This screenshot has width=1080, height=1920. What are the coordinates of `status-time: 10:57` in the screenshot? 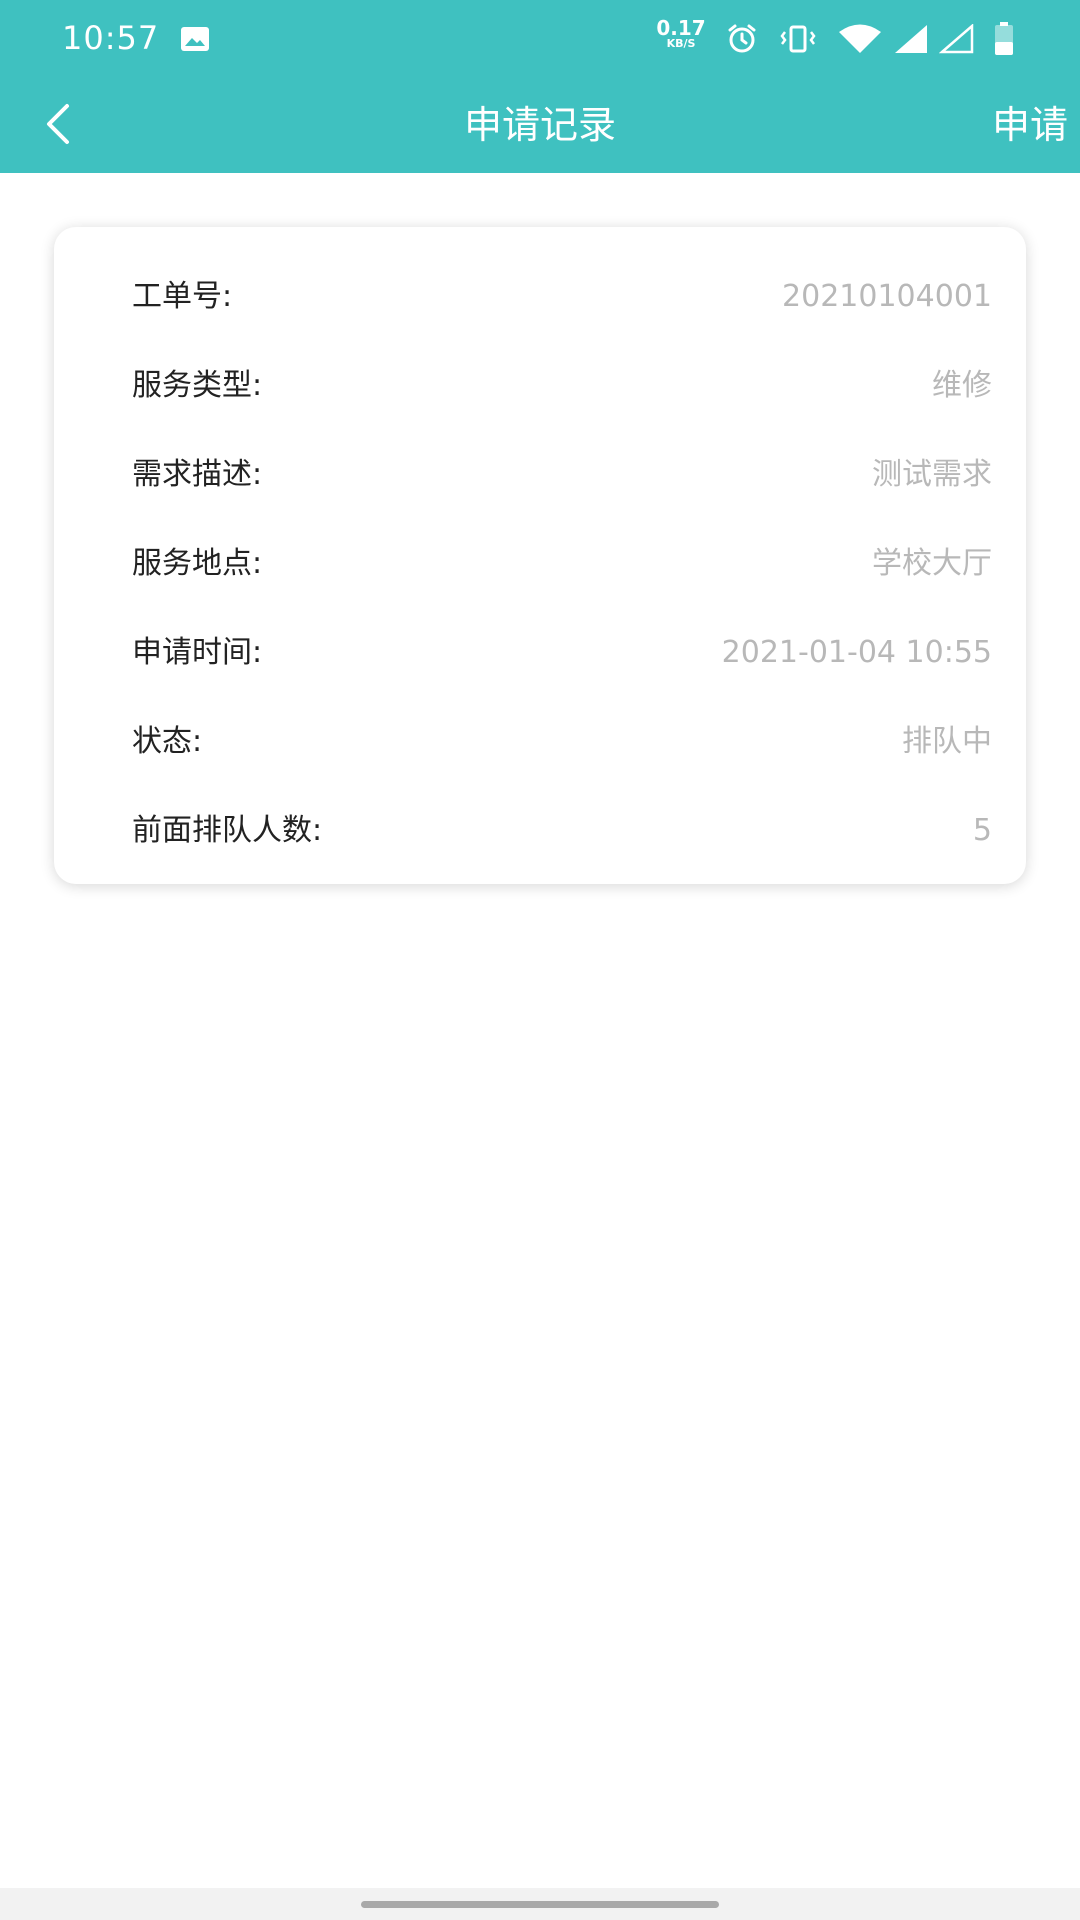 It's located at (111, 38).